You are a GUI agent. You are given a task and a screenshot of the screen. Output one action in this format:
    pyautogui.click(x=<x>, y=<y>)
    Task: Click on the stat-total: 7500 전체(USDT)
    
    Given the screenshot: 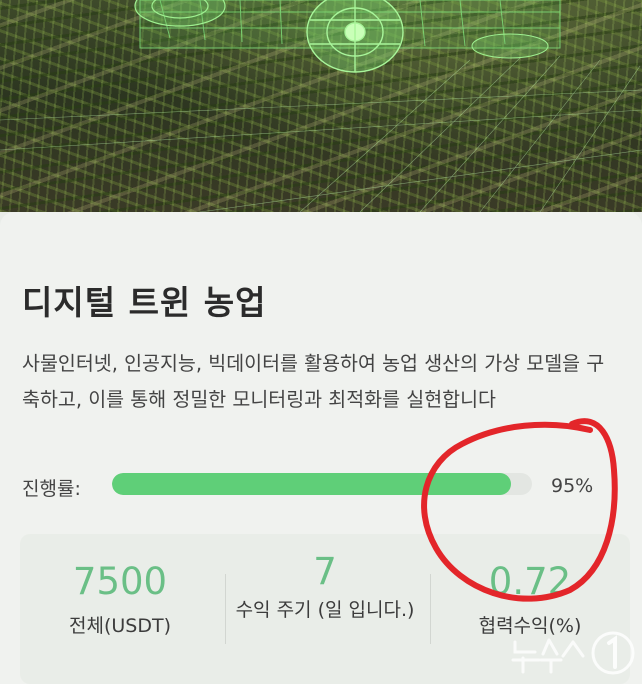 What is the action you would take?
    pyautogui.click(x=120, y=587)
    